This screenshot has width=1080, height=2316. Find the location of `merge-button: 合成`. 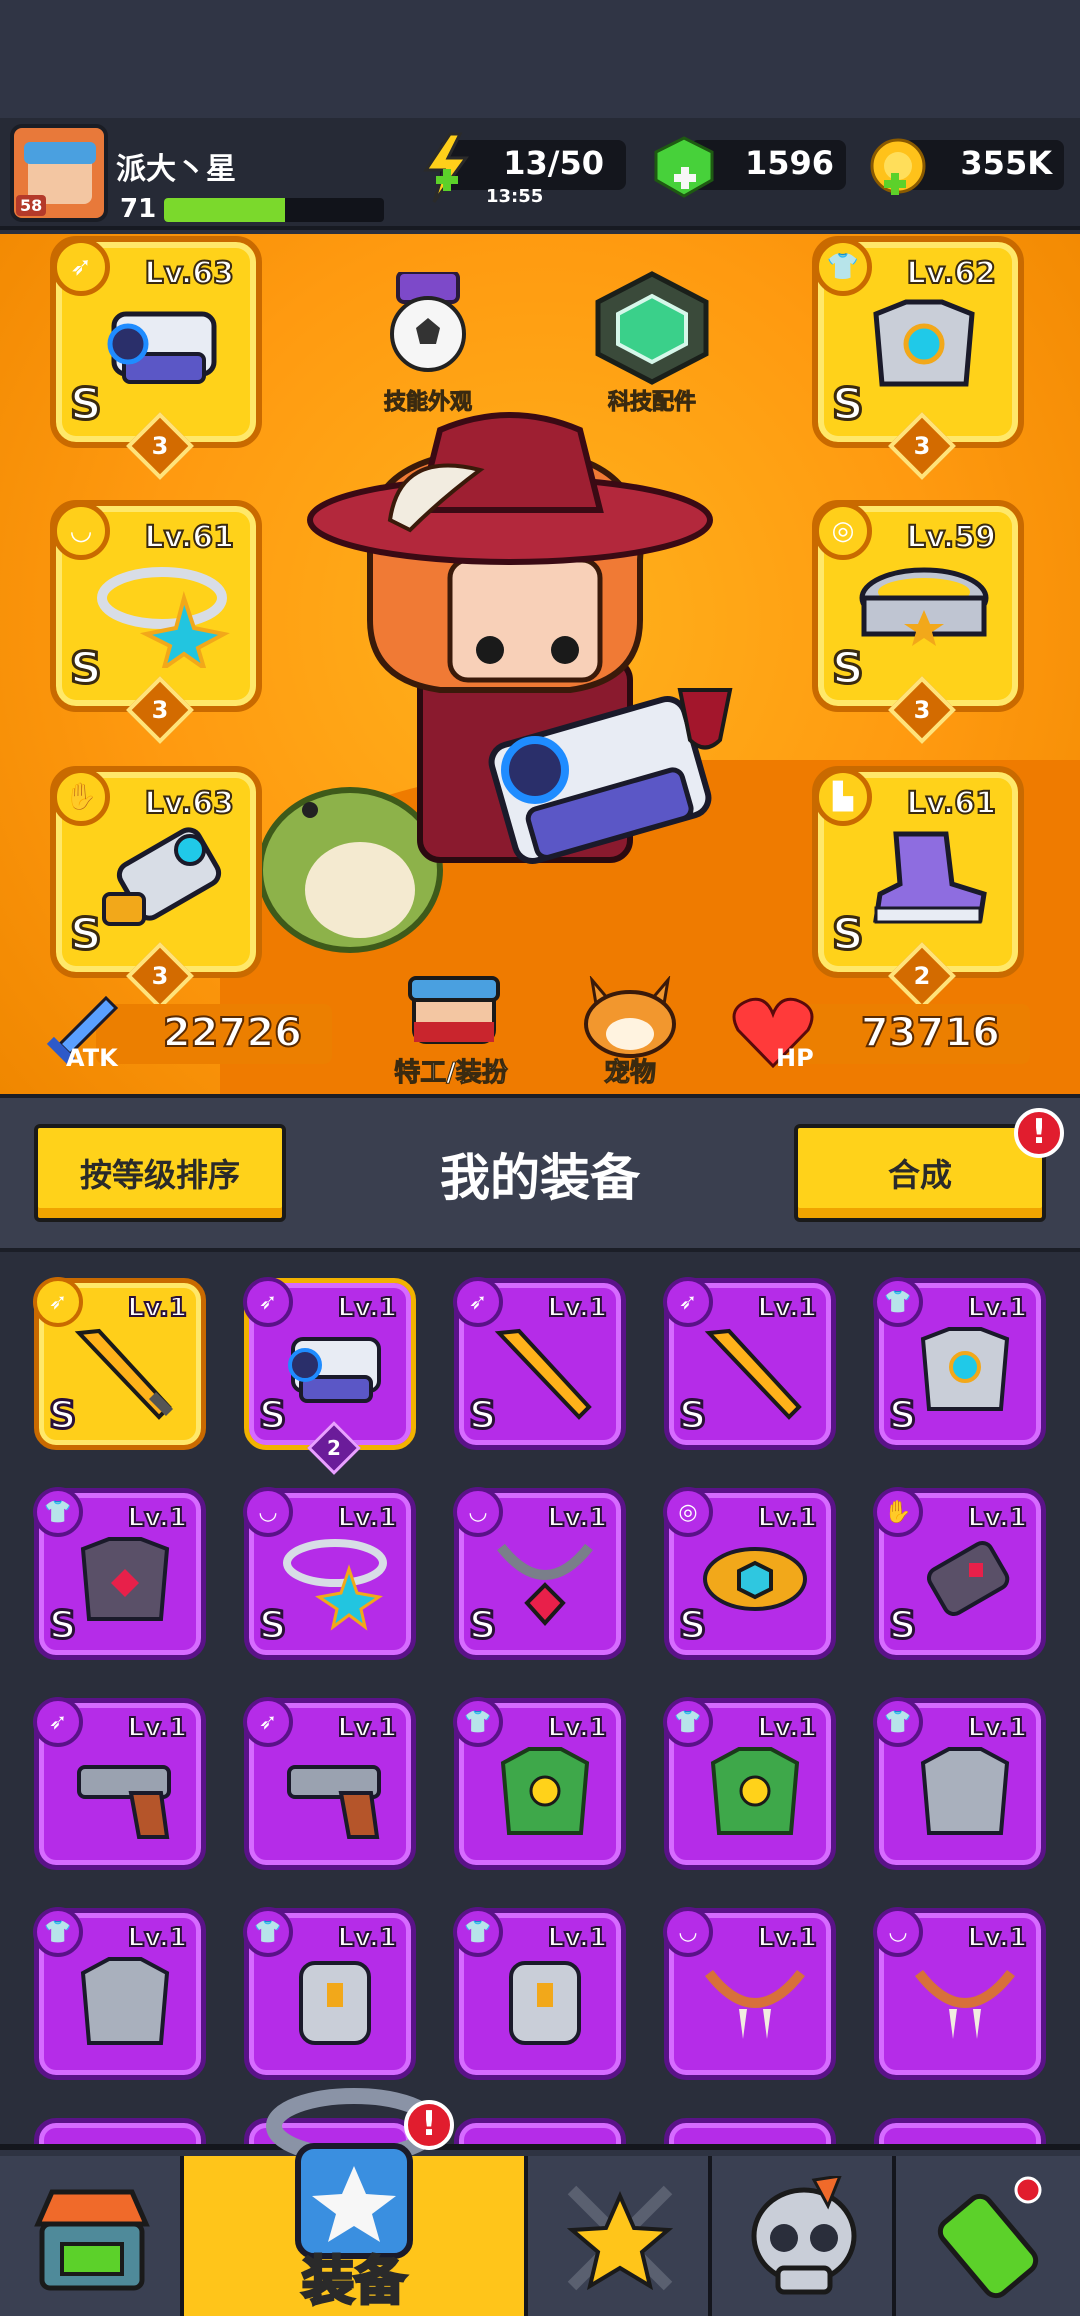

merge-button: 合成 is located at coordinates (920, 1173).